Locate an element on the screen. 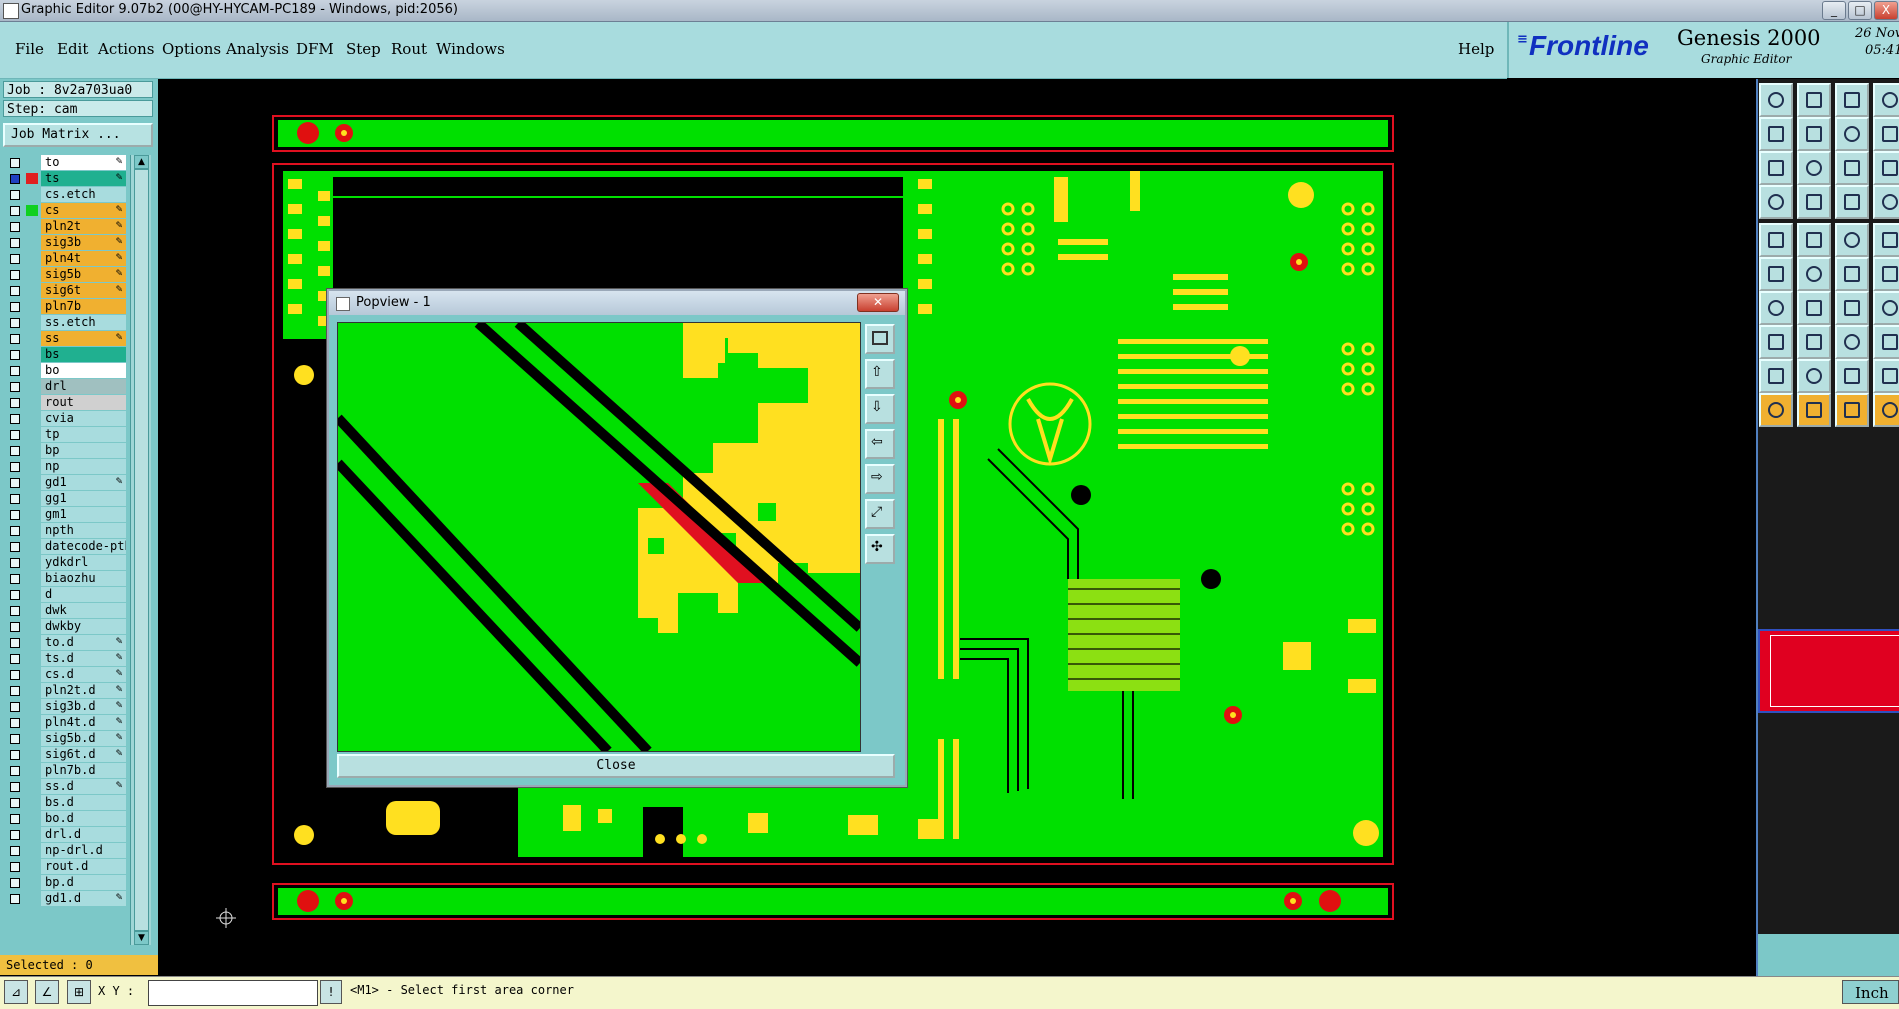  layer-name: sig5b is located at coordinates (83, 274).